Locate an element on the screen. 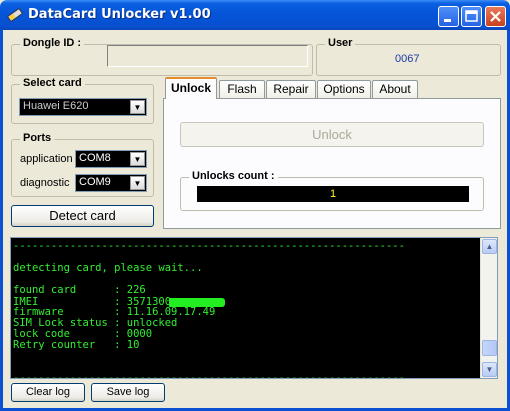  user-label: User is located at coordinates (340, 43).